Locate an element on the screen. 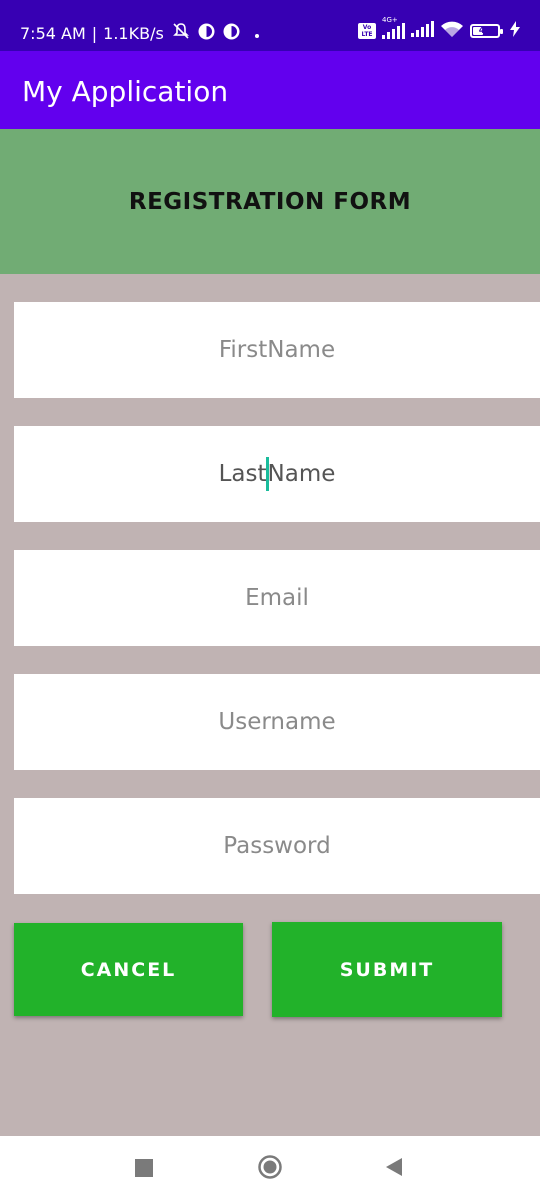  home-circle-icon is located at coordinates (270, 1167).